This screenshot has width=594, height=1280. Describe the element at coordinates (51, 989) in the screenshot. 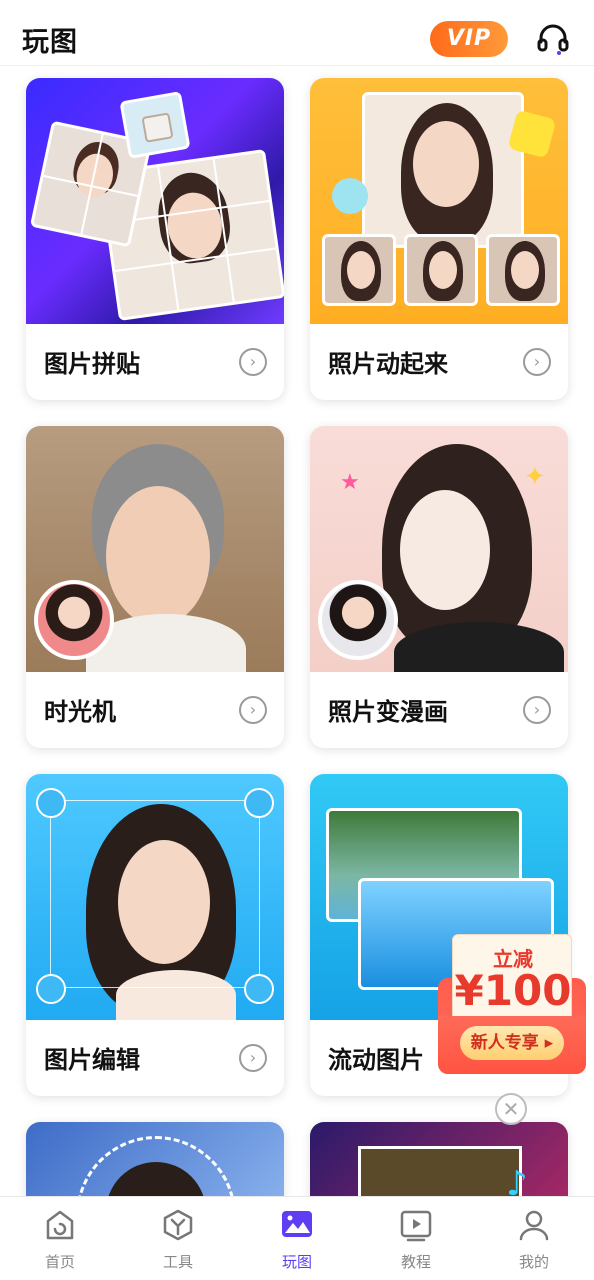

I see `crop-icon` at that location.